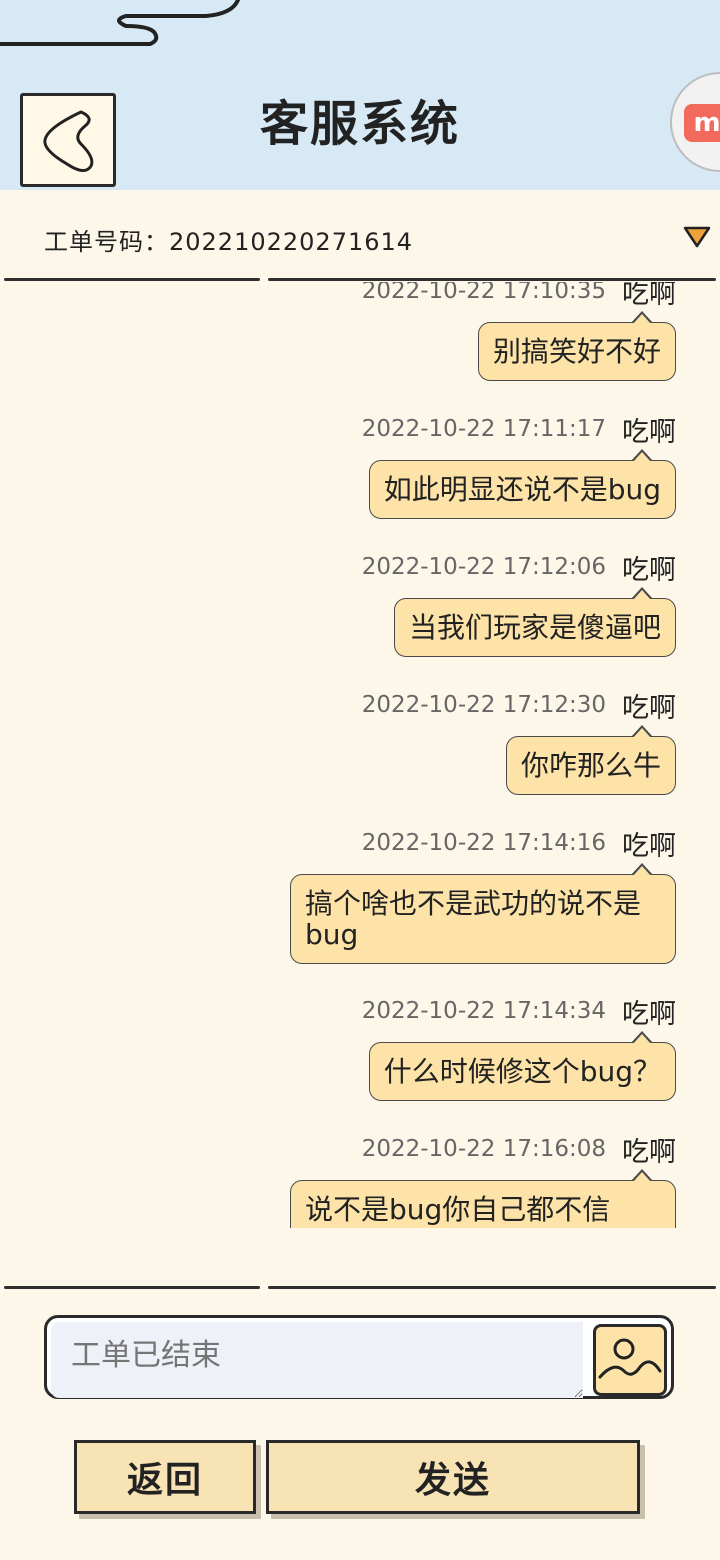  I want to click on message-meta: 2022-10-22 17:16:08 吃啊, so click(518, 1150).